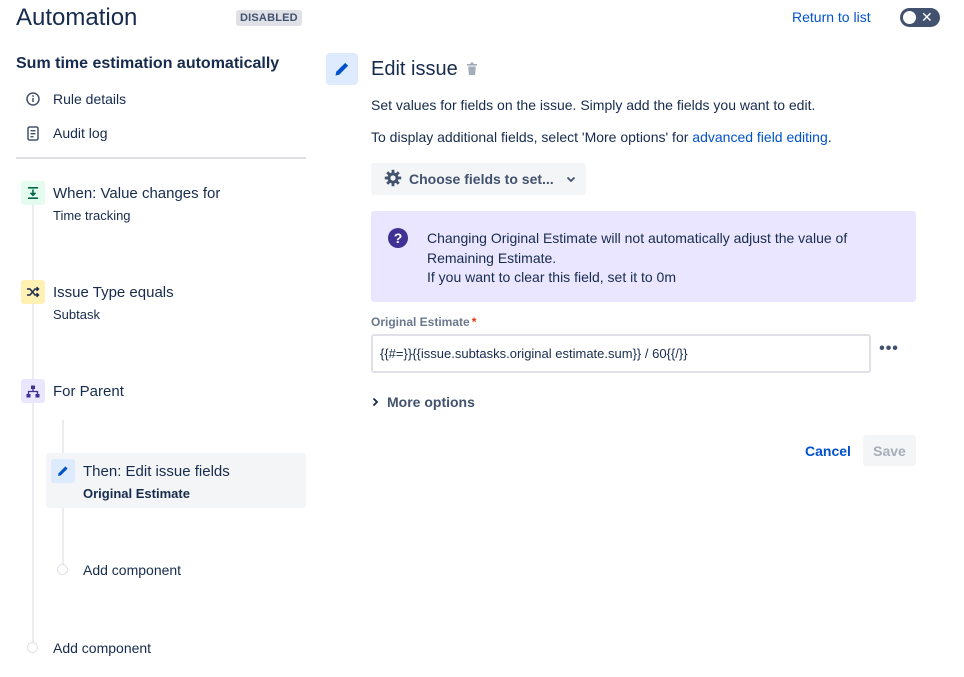 The width and height of the screenshot is (964, 677). I want to click on audit-log-link: Audit log, so click(65, 133).